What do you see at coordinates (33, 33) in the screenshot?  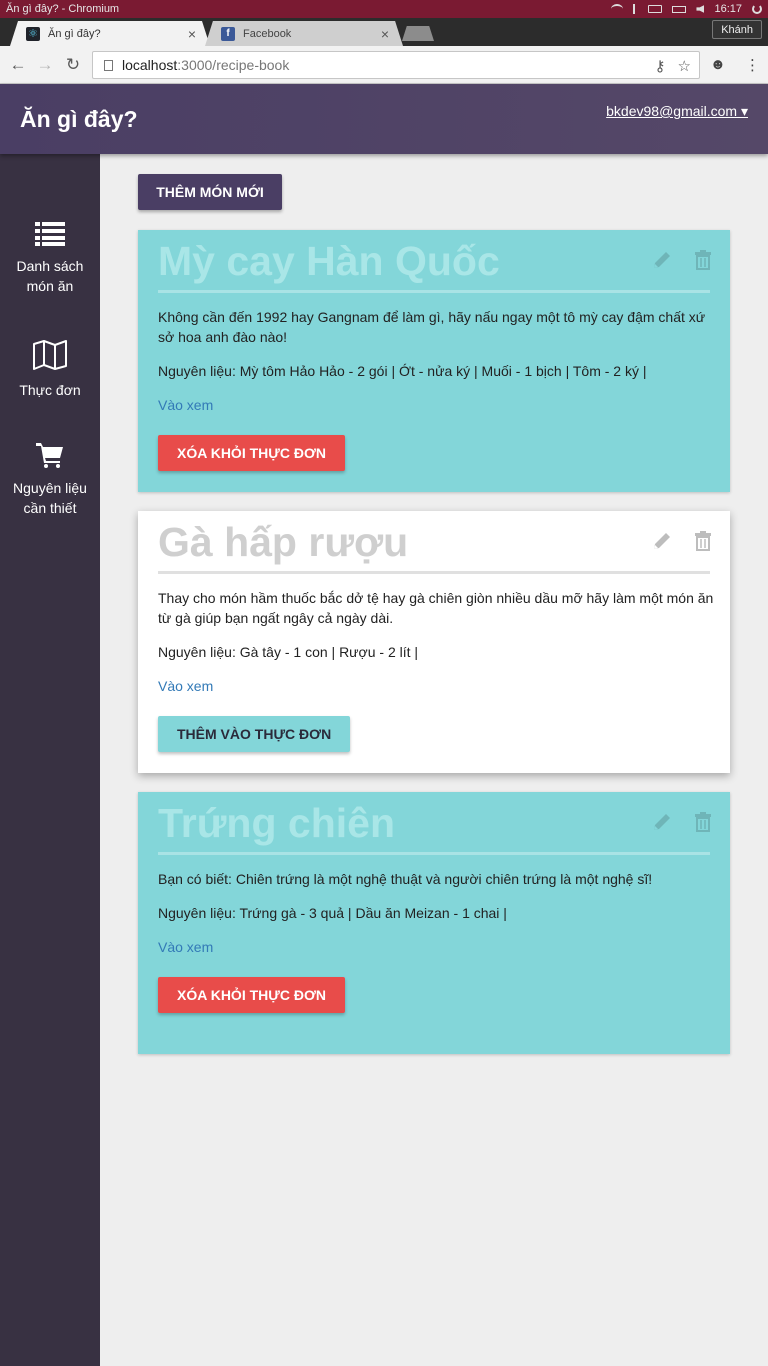 I see `react-favicon-icon: ⚛` at bounding box center [33, 33].